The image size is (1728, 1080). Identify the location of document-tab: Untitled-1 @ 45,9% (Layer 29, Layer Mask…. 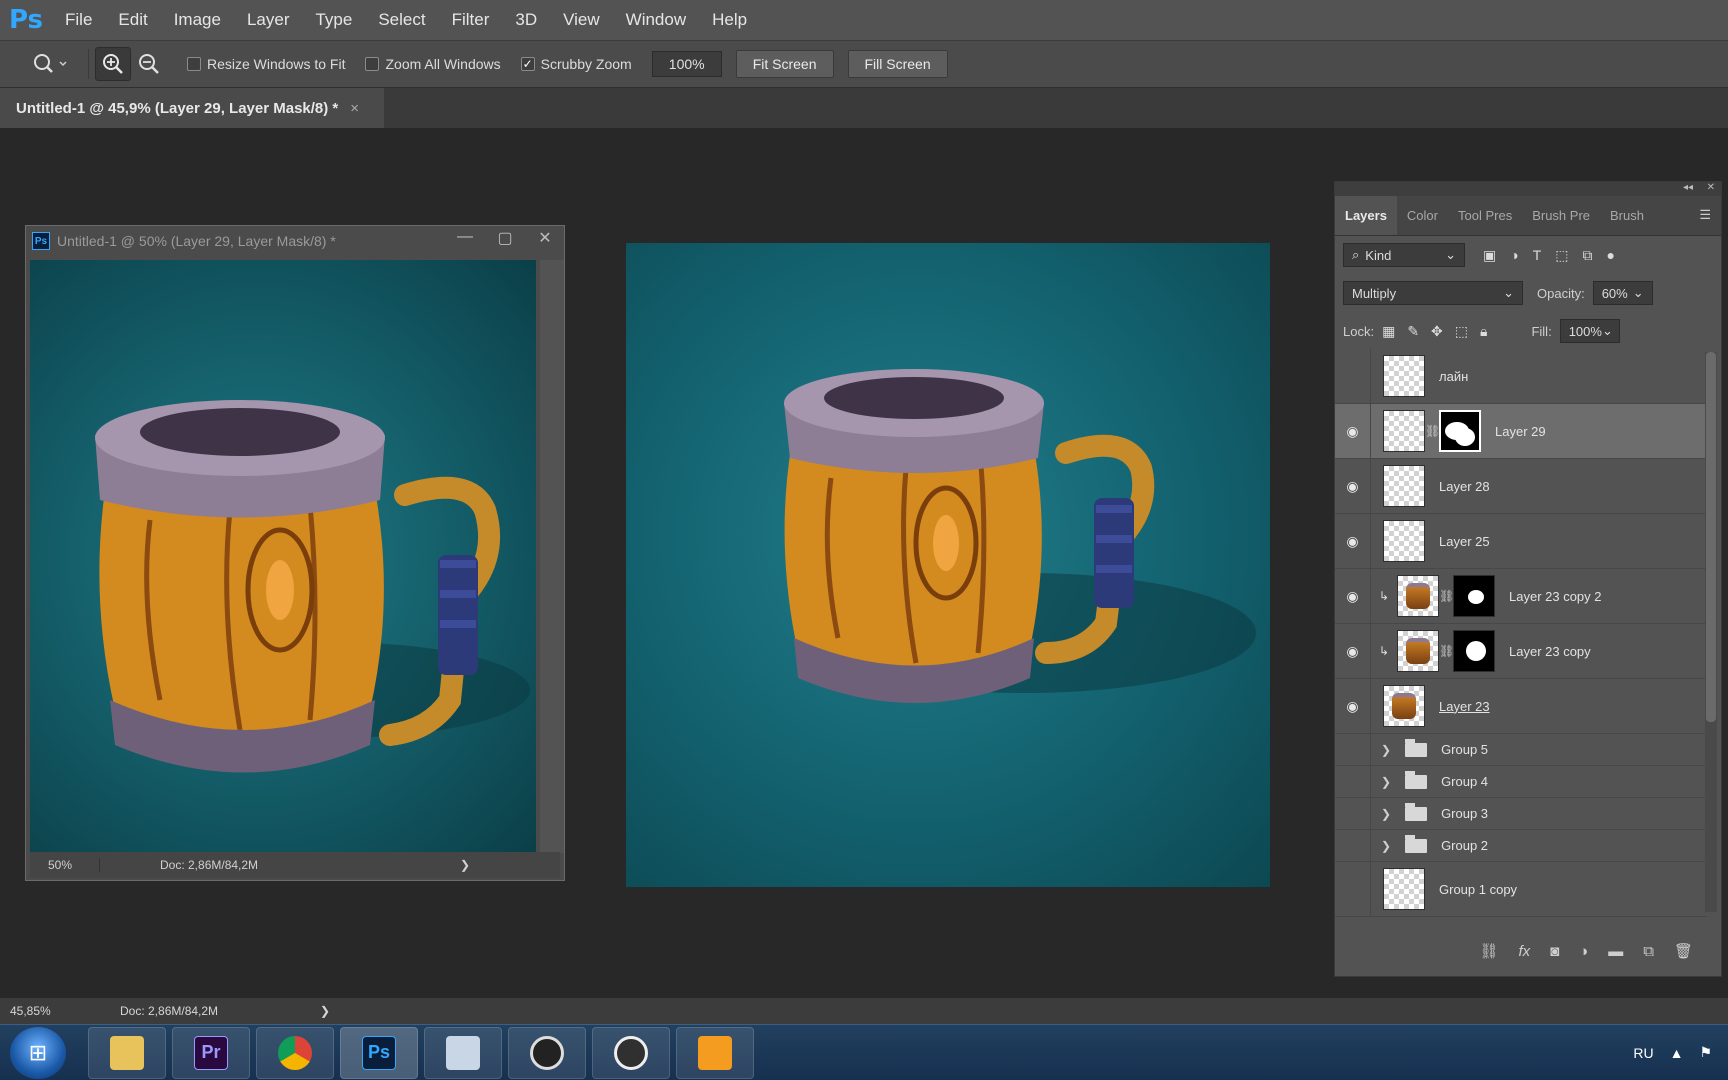
(192, 108).